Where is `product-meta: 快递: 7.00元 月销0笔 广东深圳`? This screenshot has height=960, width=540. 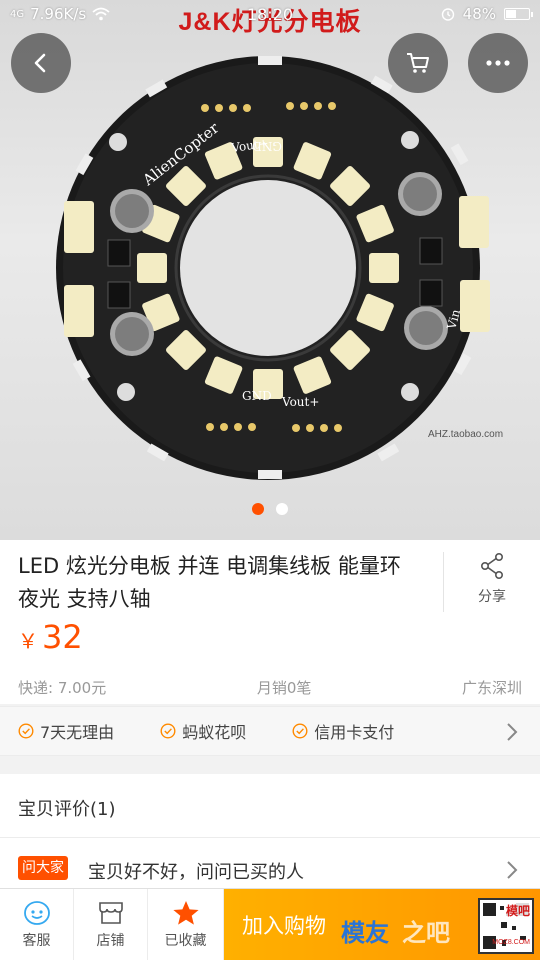
product-meta: 快递: 7.00元 月销0笔 广东深圳 is located at coordinates (270, 687).